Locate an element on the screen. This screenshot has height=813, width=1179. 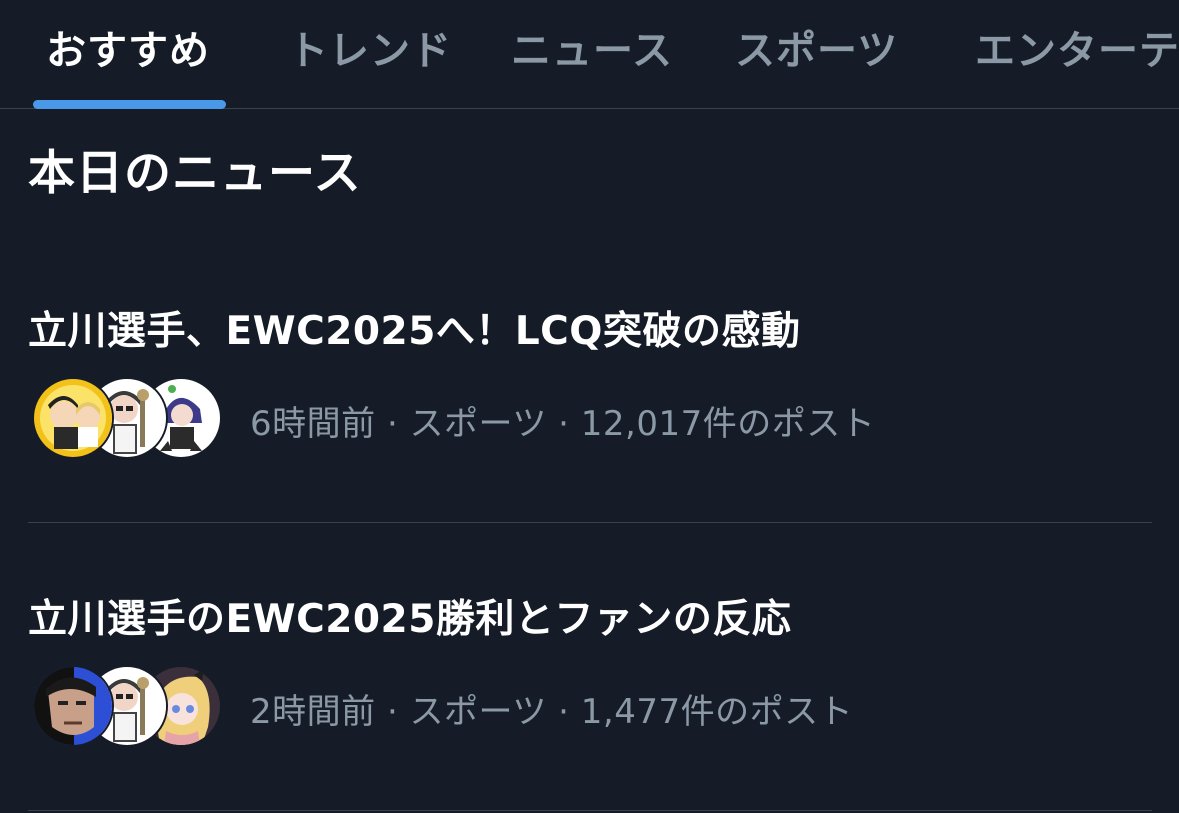
explore-tab-bar: おすすめ トレンド ニュース スポーツ エンターテ is located at coordinates (589, 54).